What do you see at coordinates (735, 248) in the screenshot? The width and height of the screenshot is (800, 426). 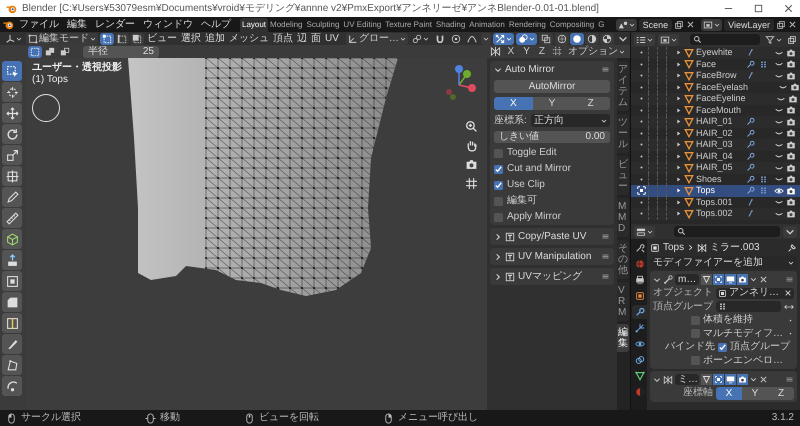 I see `breadcrumb-item: ミラー.003` at bounding box center [735, 248].